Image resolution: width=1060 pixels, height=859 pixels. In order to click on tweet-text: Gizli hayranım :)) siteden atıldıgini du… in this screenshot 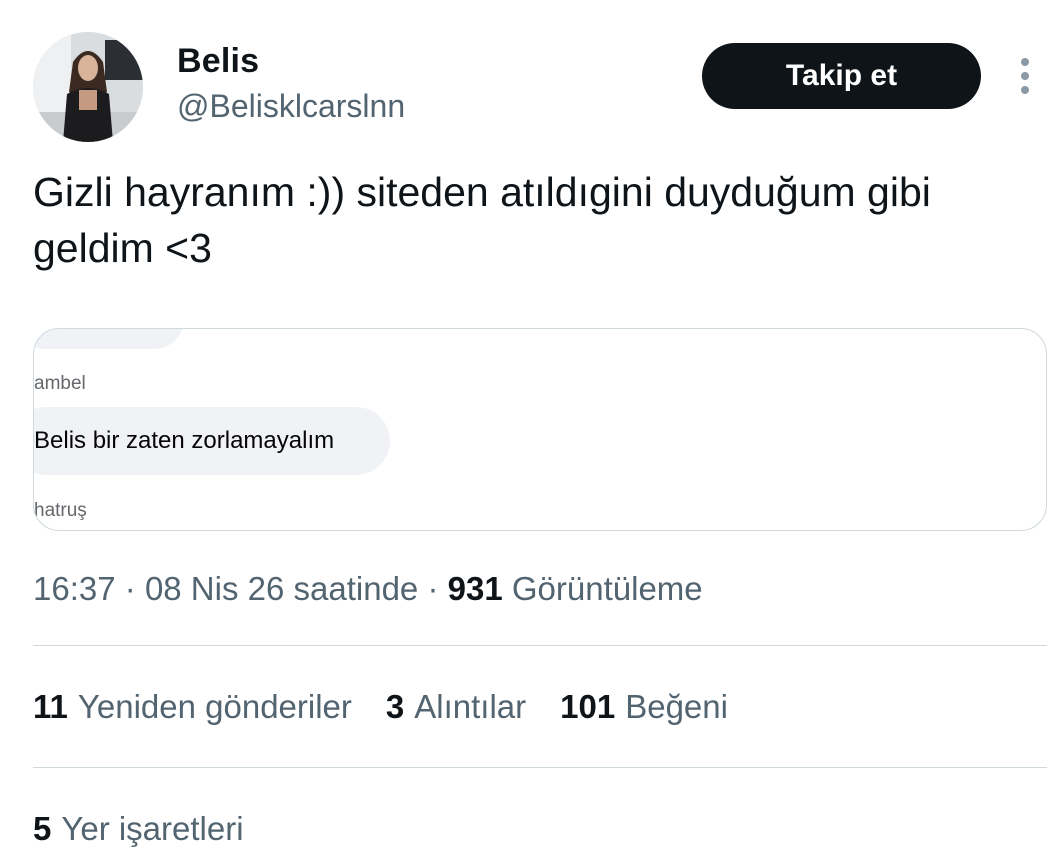, I will do `click(533, 220)`.